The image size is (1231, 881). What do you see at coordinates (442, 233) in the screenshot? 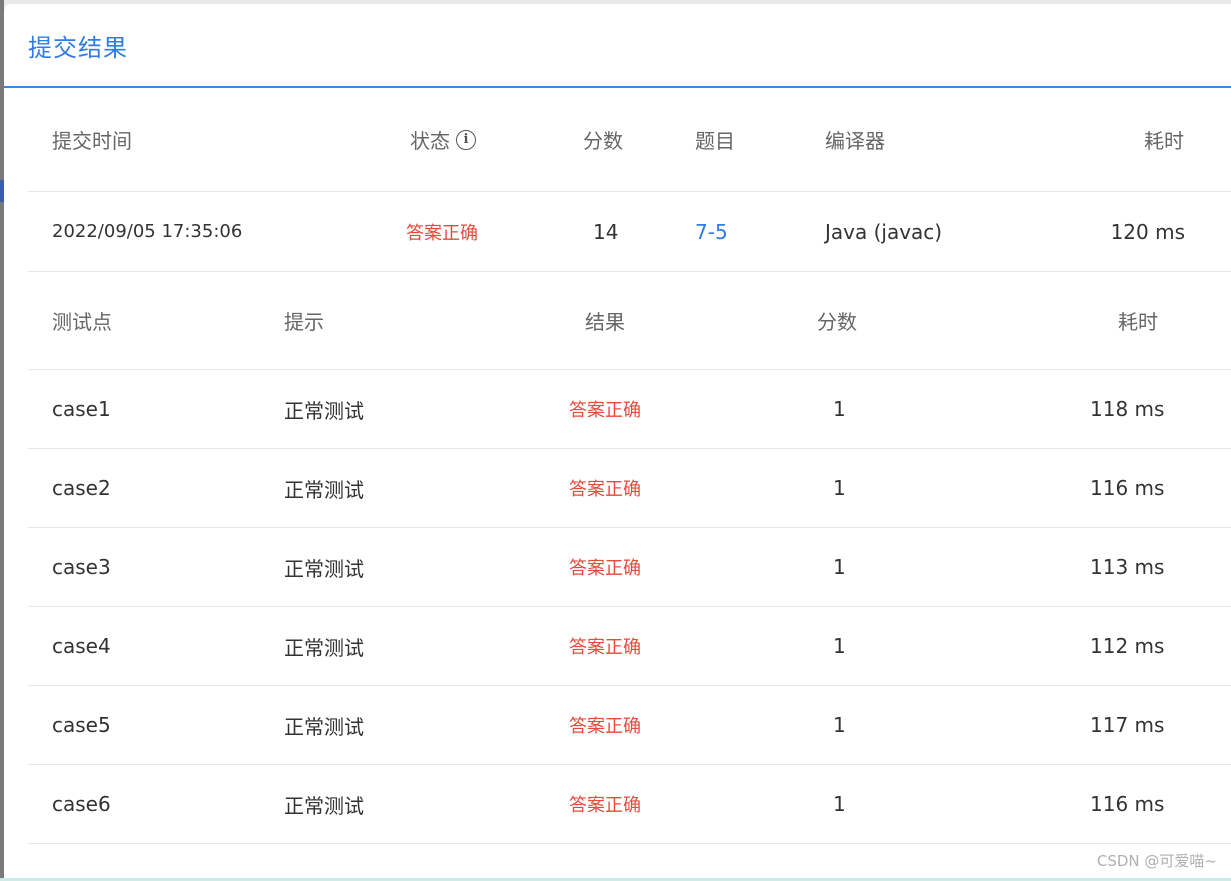
I see `status-badge: 答案正确` at bounding box center [442, 233].